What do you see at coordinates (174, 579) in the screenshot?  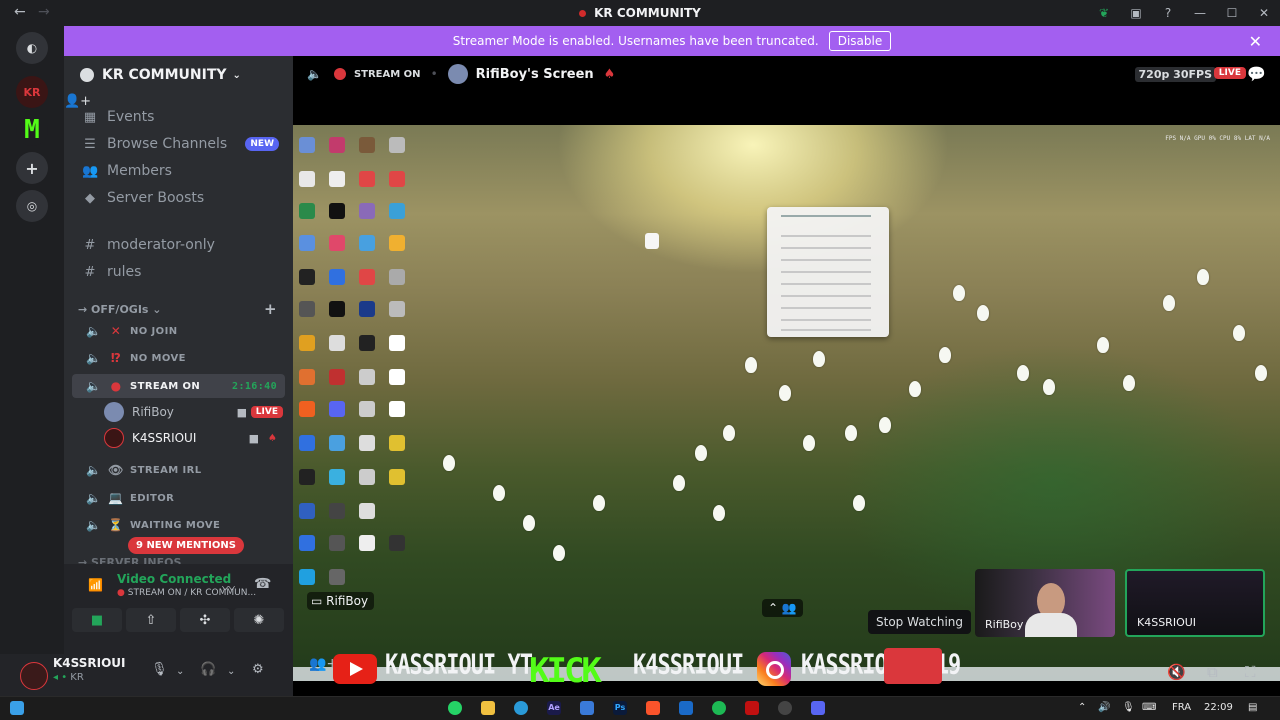 I see `voice-status: Video Connected` at bounding box center [174, 579].